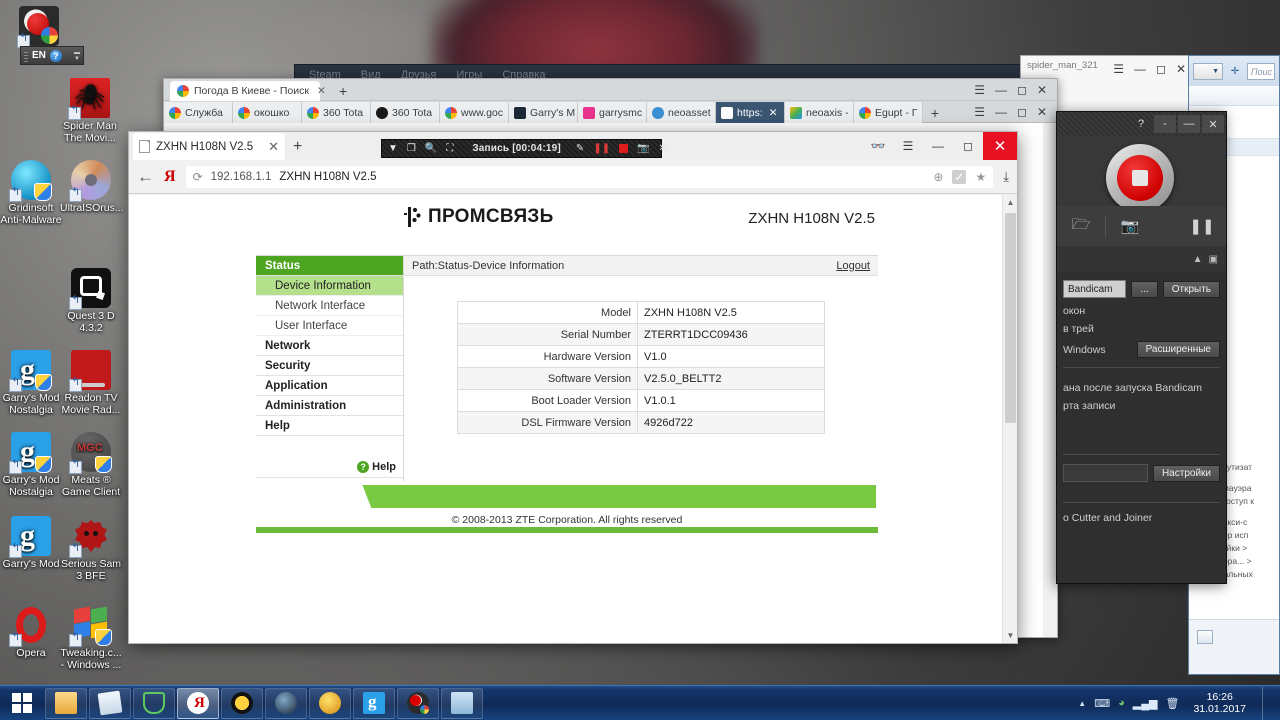 The height and width of the screenshot is (720, 1280). What do you see at coordinates (462, 703) in the screenshot?
I see `photos-taskbar-button` at bounding box center [462, 703].